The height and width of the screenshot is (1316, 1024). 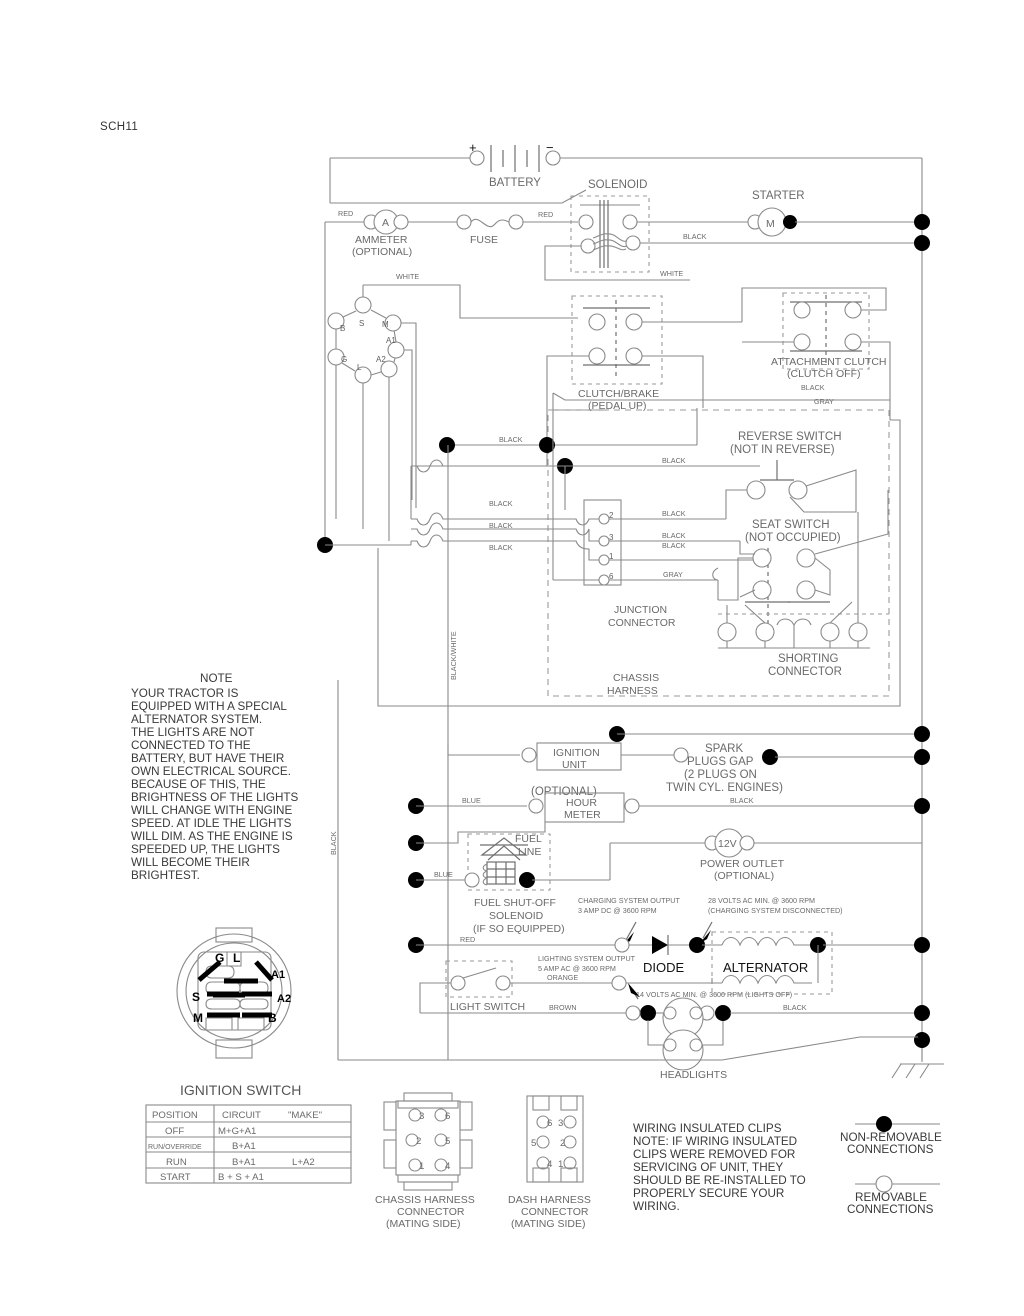 I want to click on wire-label-black-j2: BLACK, so click(x=674, y=513).